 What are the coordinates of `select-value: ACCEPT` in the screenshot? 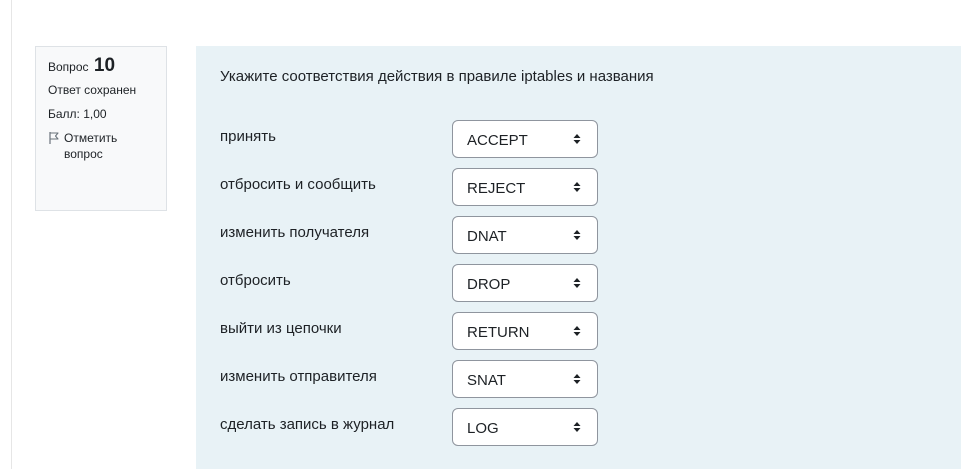 It's located at (497, 140).